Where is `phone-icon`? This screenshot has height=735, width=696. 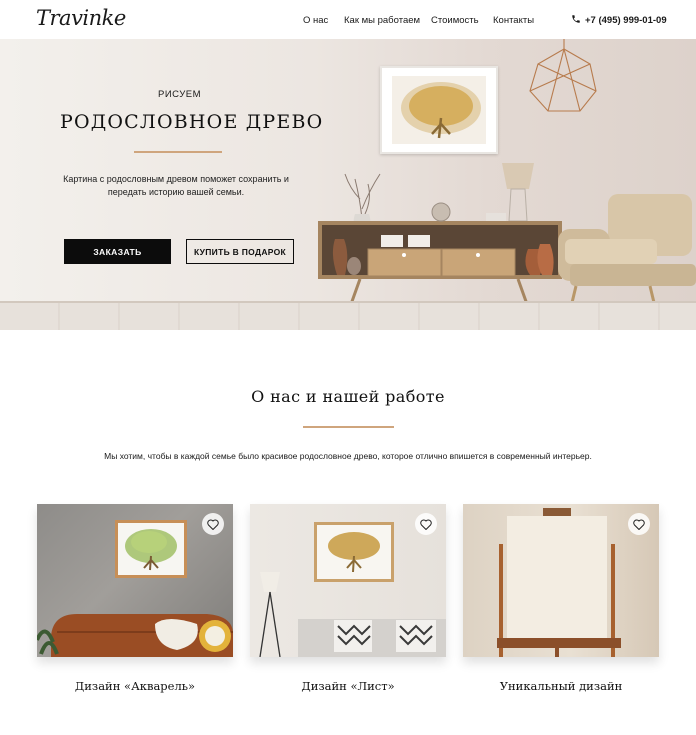 phone-icon is located at coordinates (576, 19).